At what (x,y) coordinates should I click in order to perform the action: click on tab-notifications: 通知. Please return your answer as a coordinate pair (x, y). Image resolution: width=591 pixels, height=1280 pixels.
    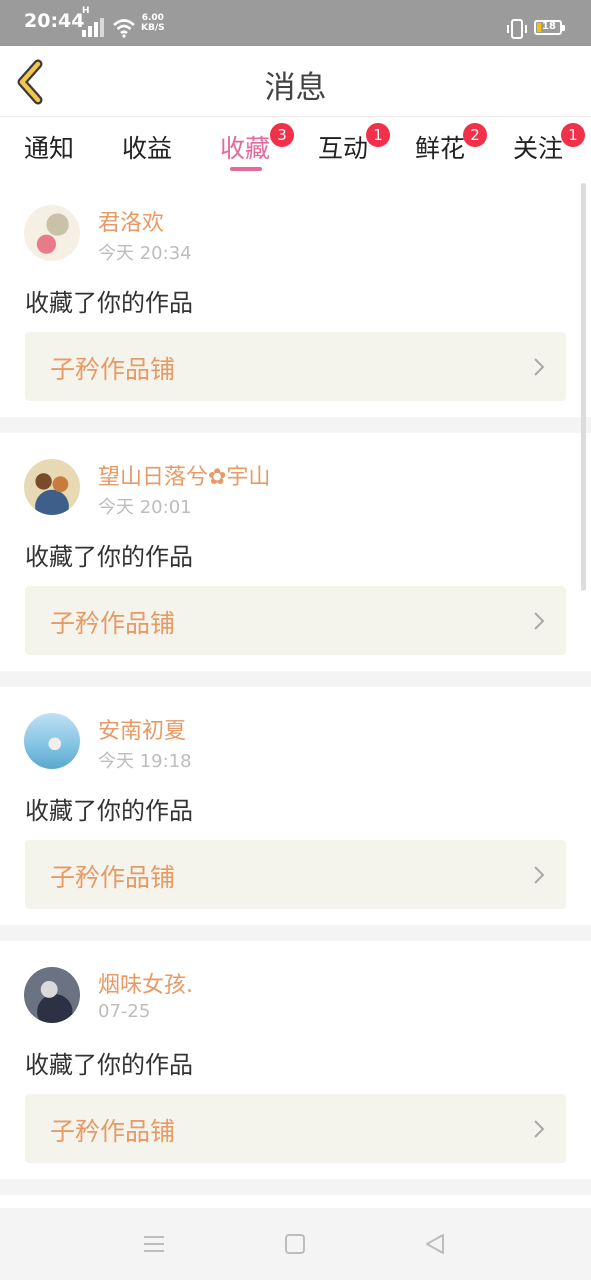
    Looking at the image, I should click on (49, 147).